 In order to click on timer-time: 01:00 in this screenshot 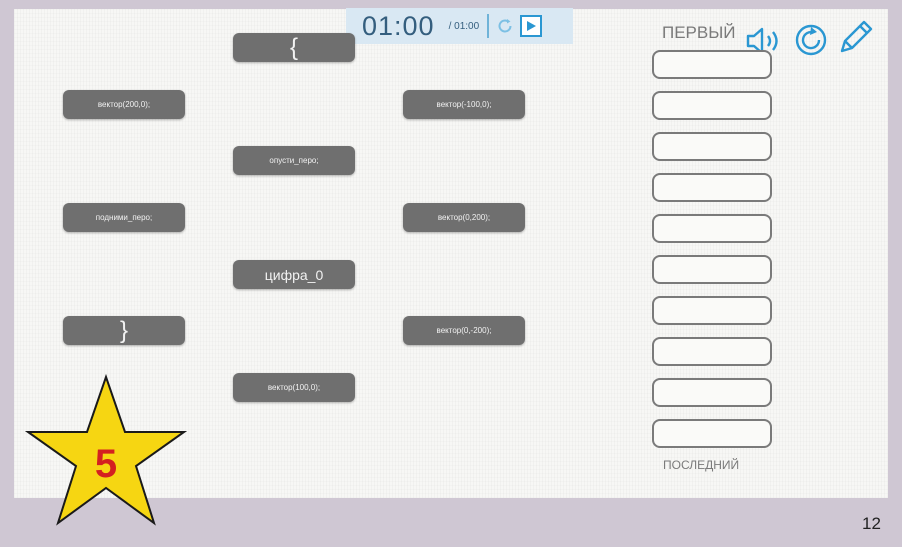, I will do `click(398, 25)`.